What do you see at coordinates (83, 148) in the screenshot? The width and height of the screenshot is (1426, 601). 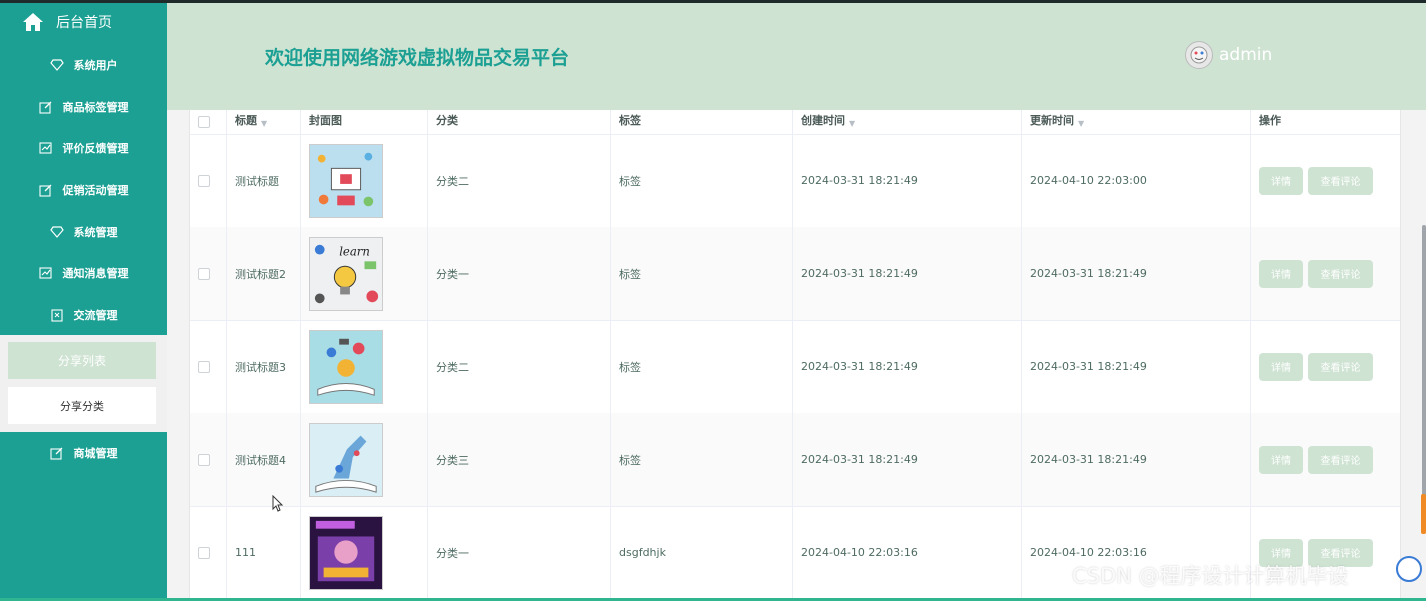 I see `sidebar-item-feedback-management: 评价反馈管理` at bounding box center [83, 148].